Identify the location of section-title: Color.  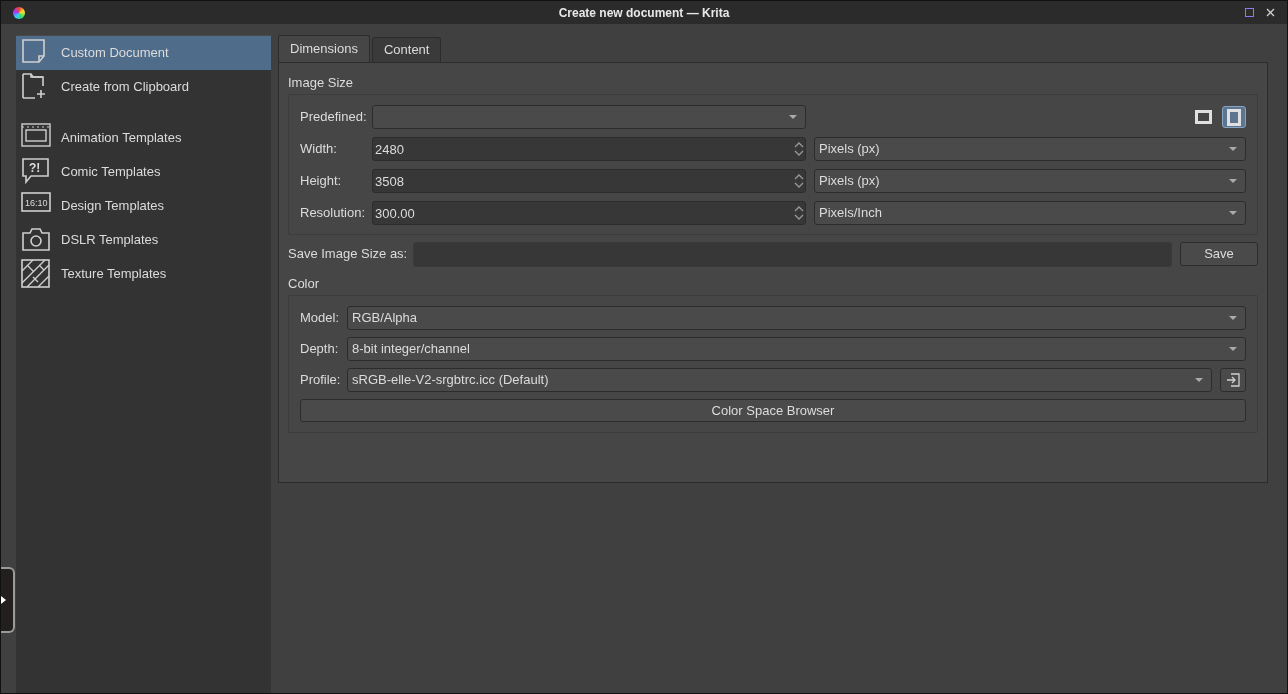
(304, 283).